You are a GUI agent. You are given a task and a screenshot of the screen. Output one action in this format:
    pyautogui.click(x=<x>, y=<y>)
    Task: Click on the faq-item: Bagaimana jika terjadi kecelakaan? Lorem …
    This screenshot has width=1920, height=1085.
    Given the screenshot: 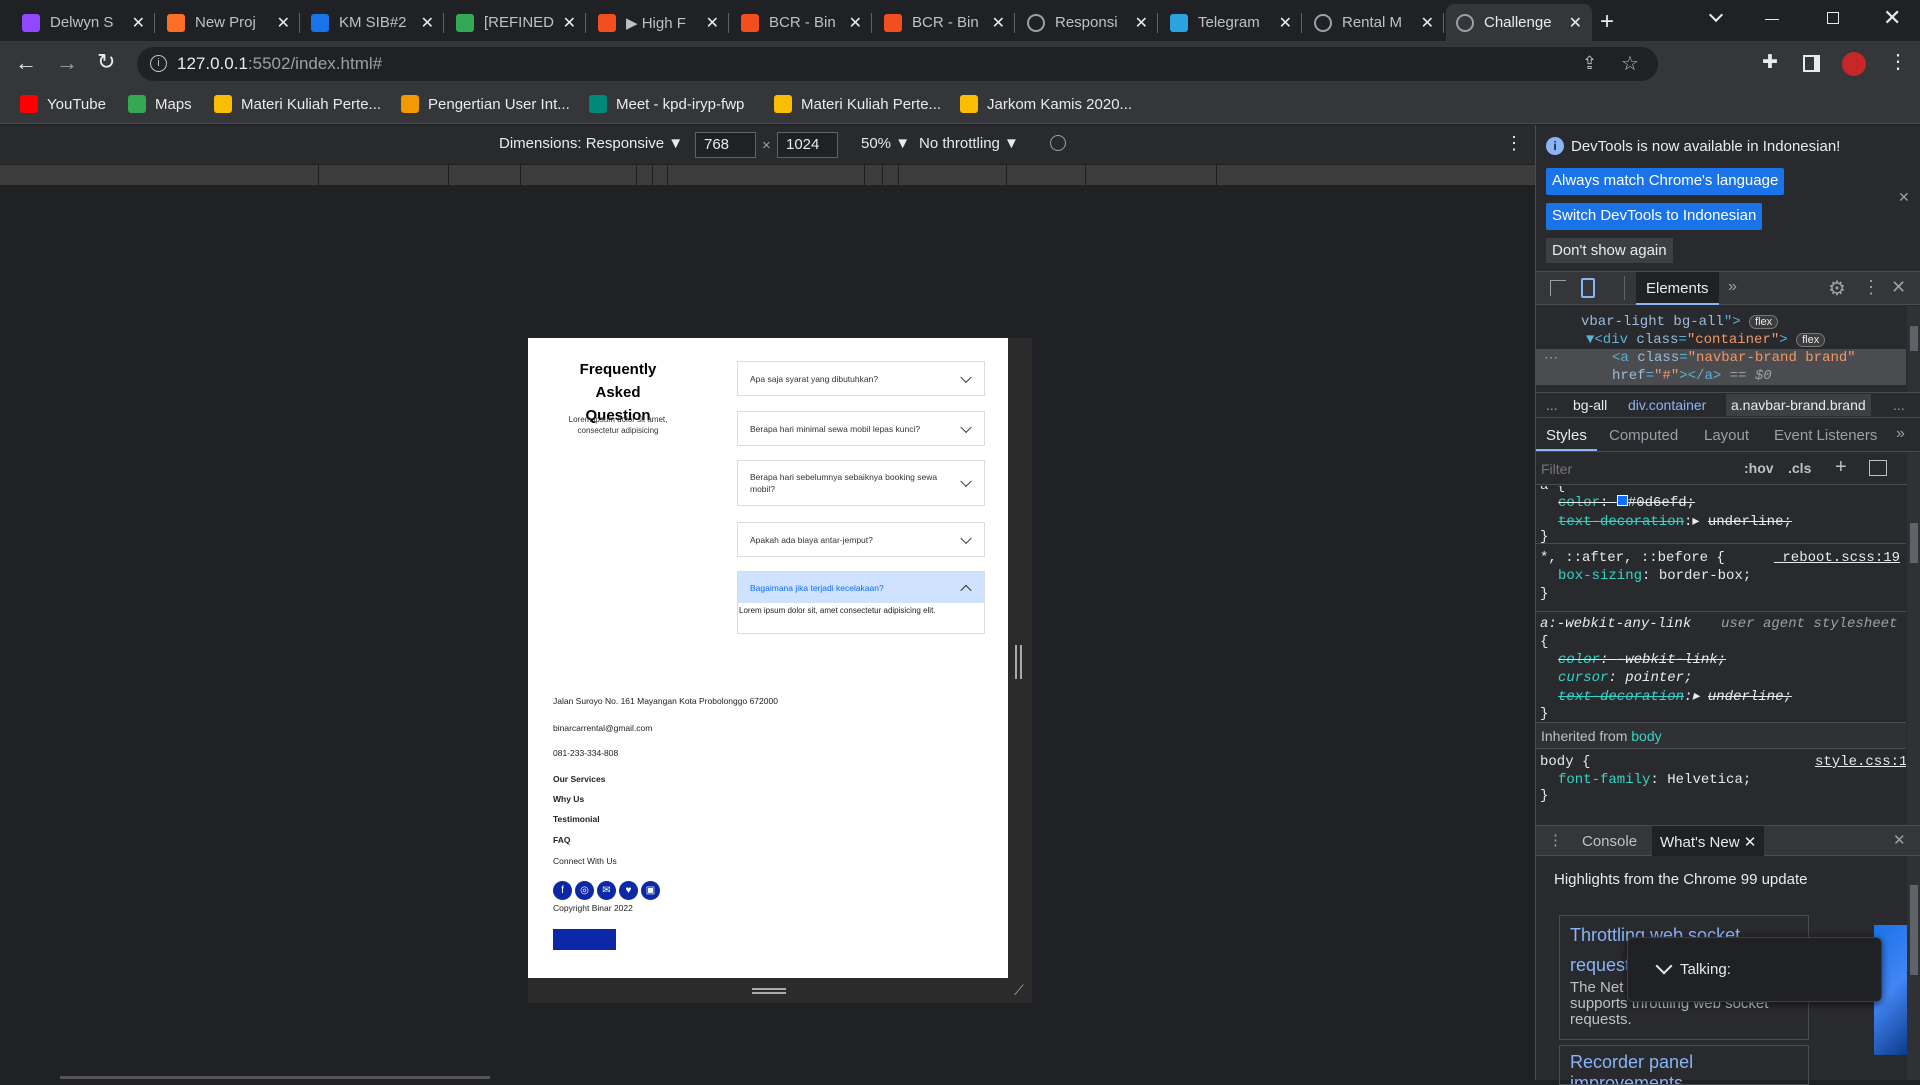 What is the action you would take?
    pyautogui.click(x=861, y=602)
    